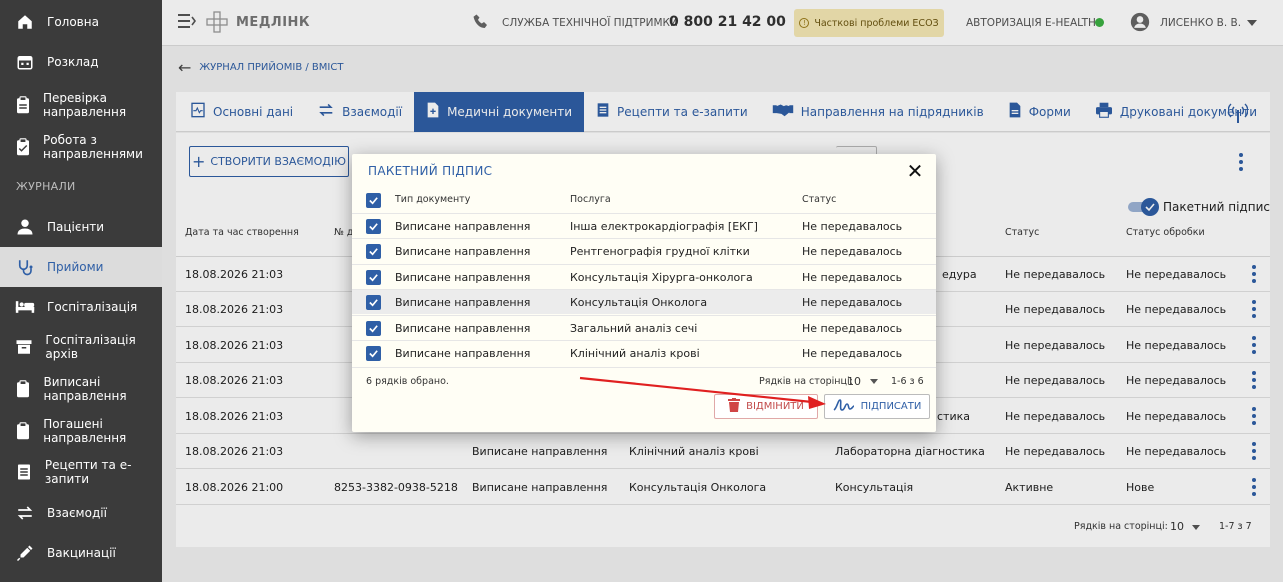 Image resolution: width=1283 pixels, height=582 pixels. What do you see at coordinates (269, 161) in the screenshot?
I see `create-interaction-button: + СТВОРИТИ ВЗАЄМОДІЮ` at bounding box center [269, 161].